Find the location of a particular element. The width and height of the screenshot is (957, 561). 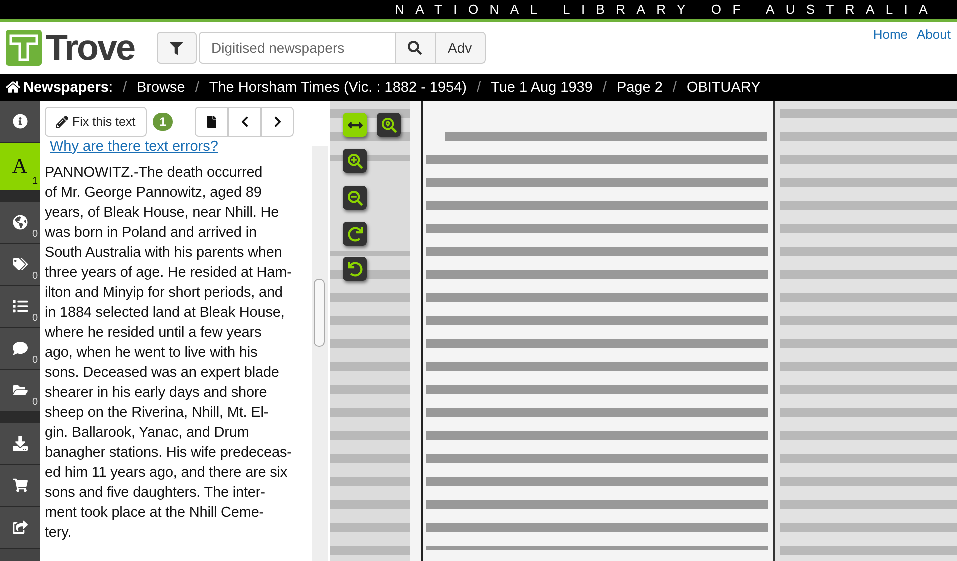

count-label: 1 is located at coordinates (35, 181).